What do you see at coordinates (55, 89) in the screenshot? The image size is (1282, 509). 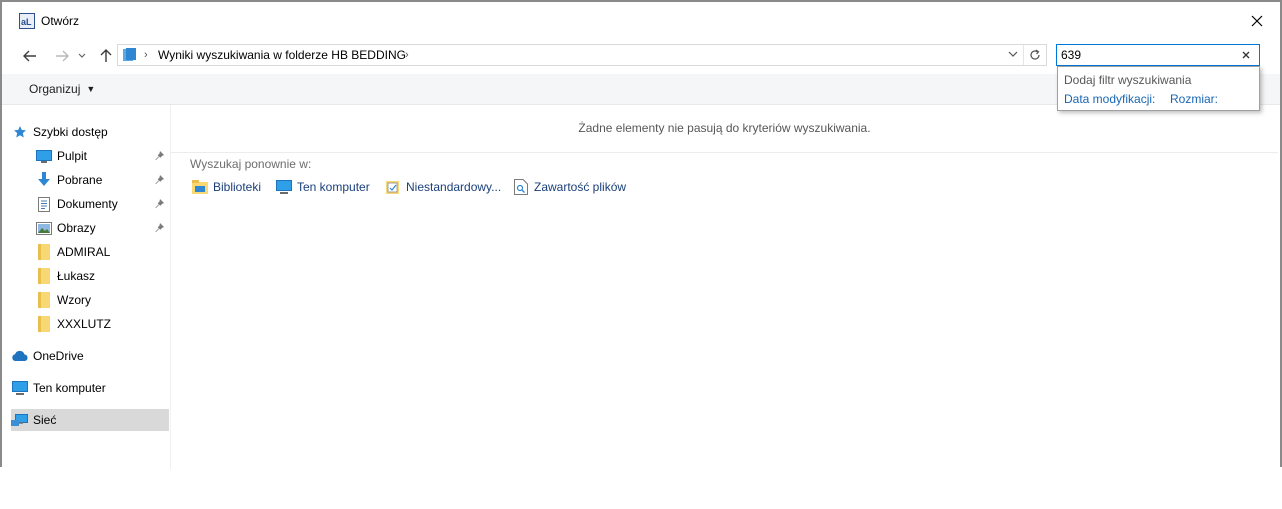 I see `organize-label: Organizuj` at bounding box center [55, 89].